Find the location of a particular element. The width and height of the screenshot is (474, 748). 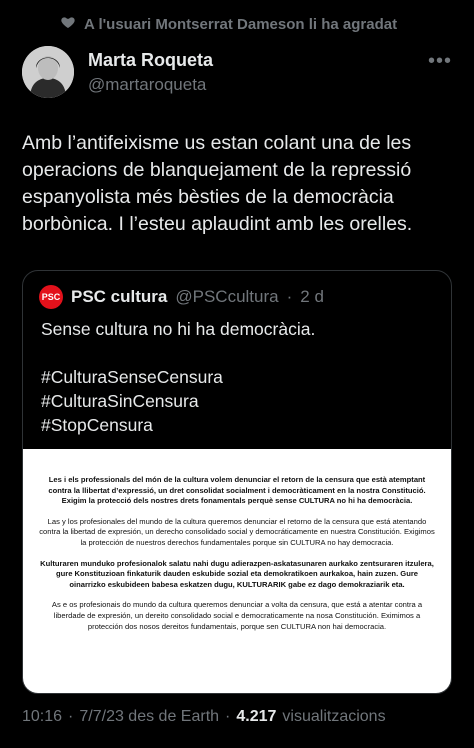

psc-logo: PSC is located at coordinates (51, 297).